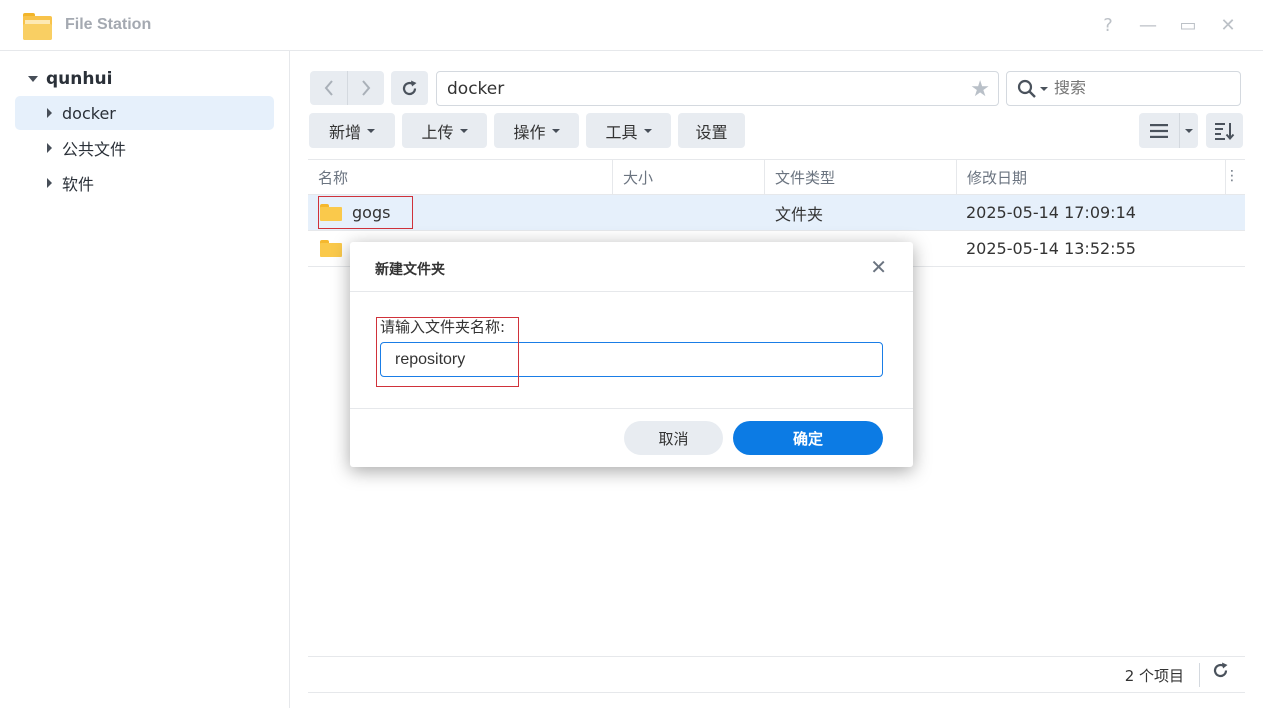 The image size is (1263, 708). I want to click on help-icon: ?, so click(1108, 26).